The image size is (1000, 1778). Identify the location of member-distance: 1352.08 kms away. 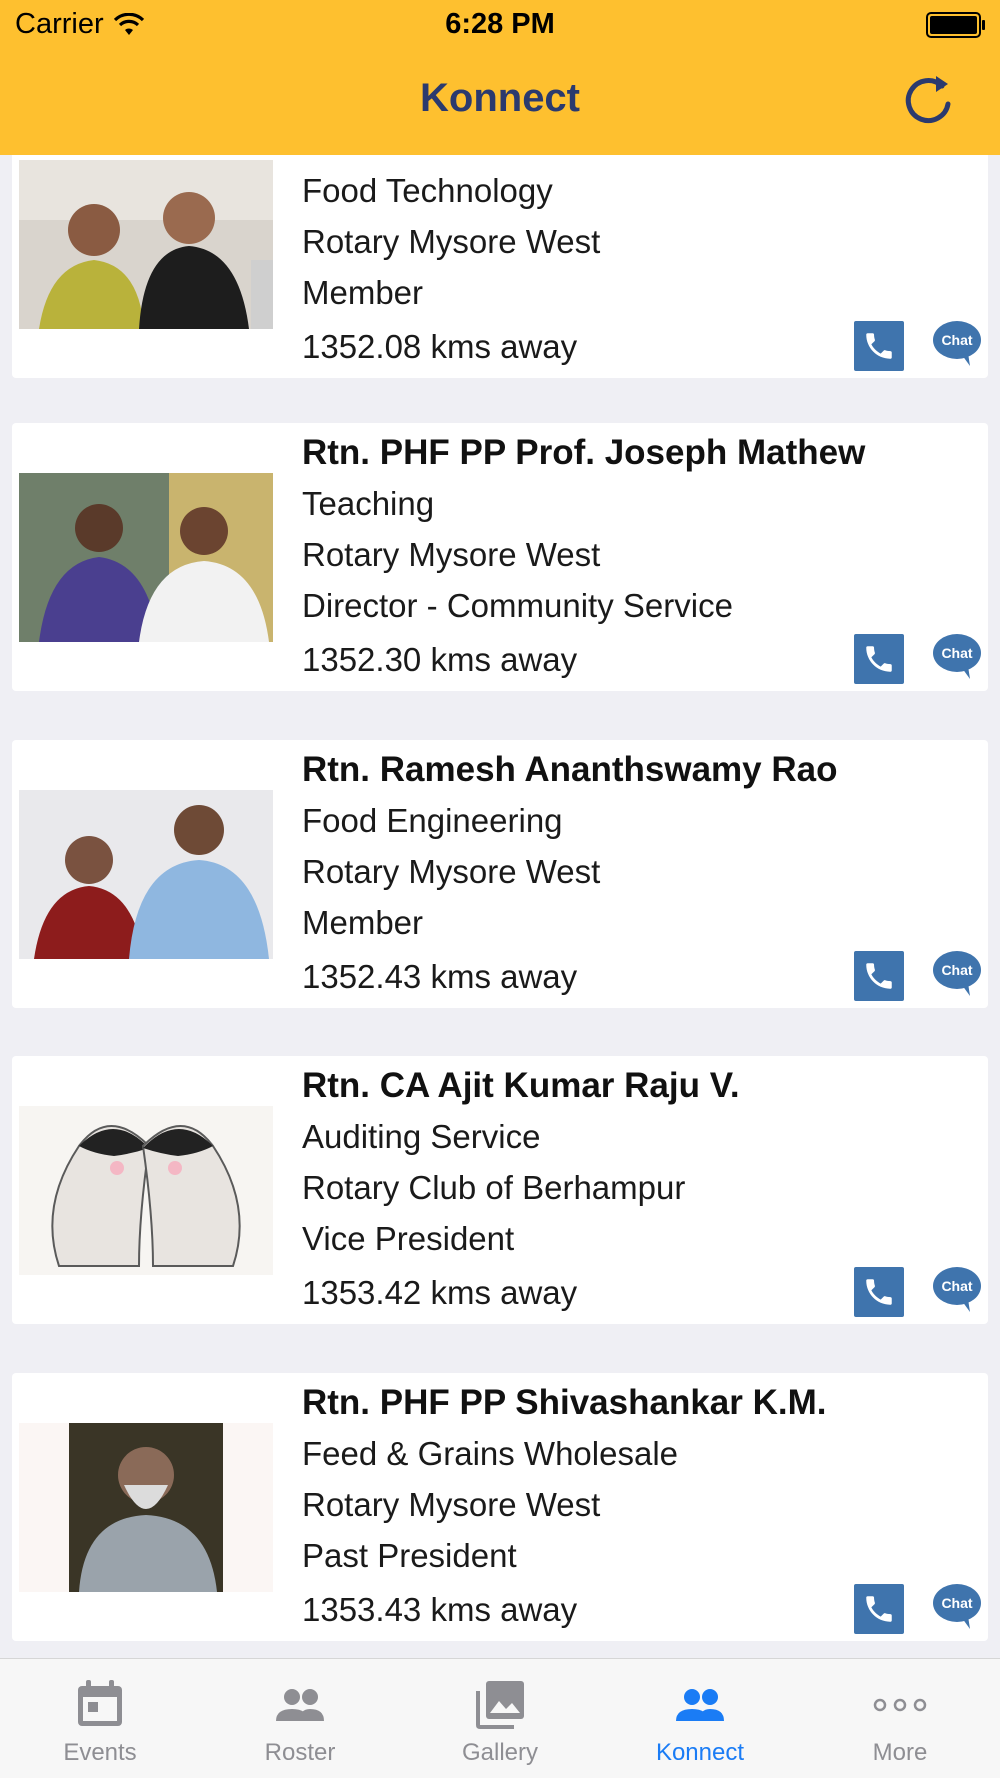
(440, 346).